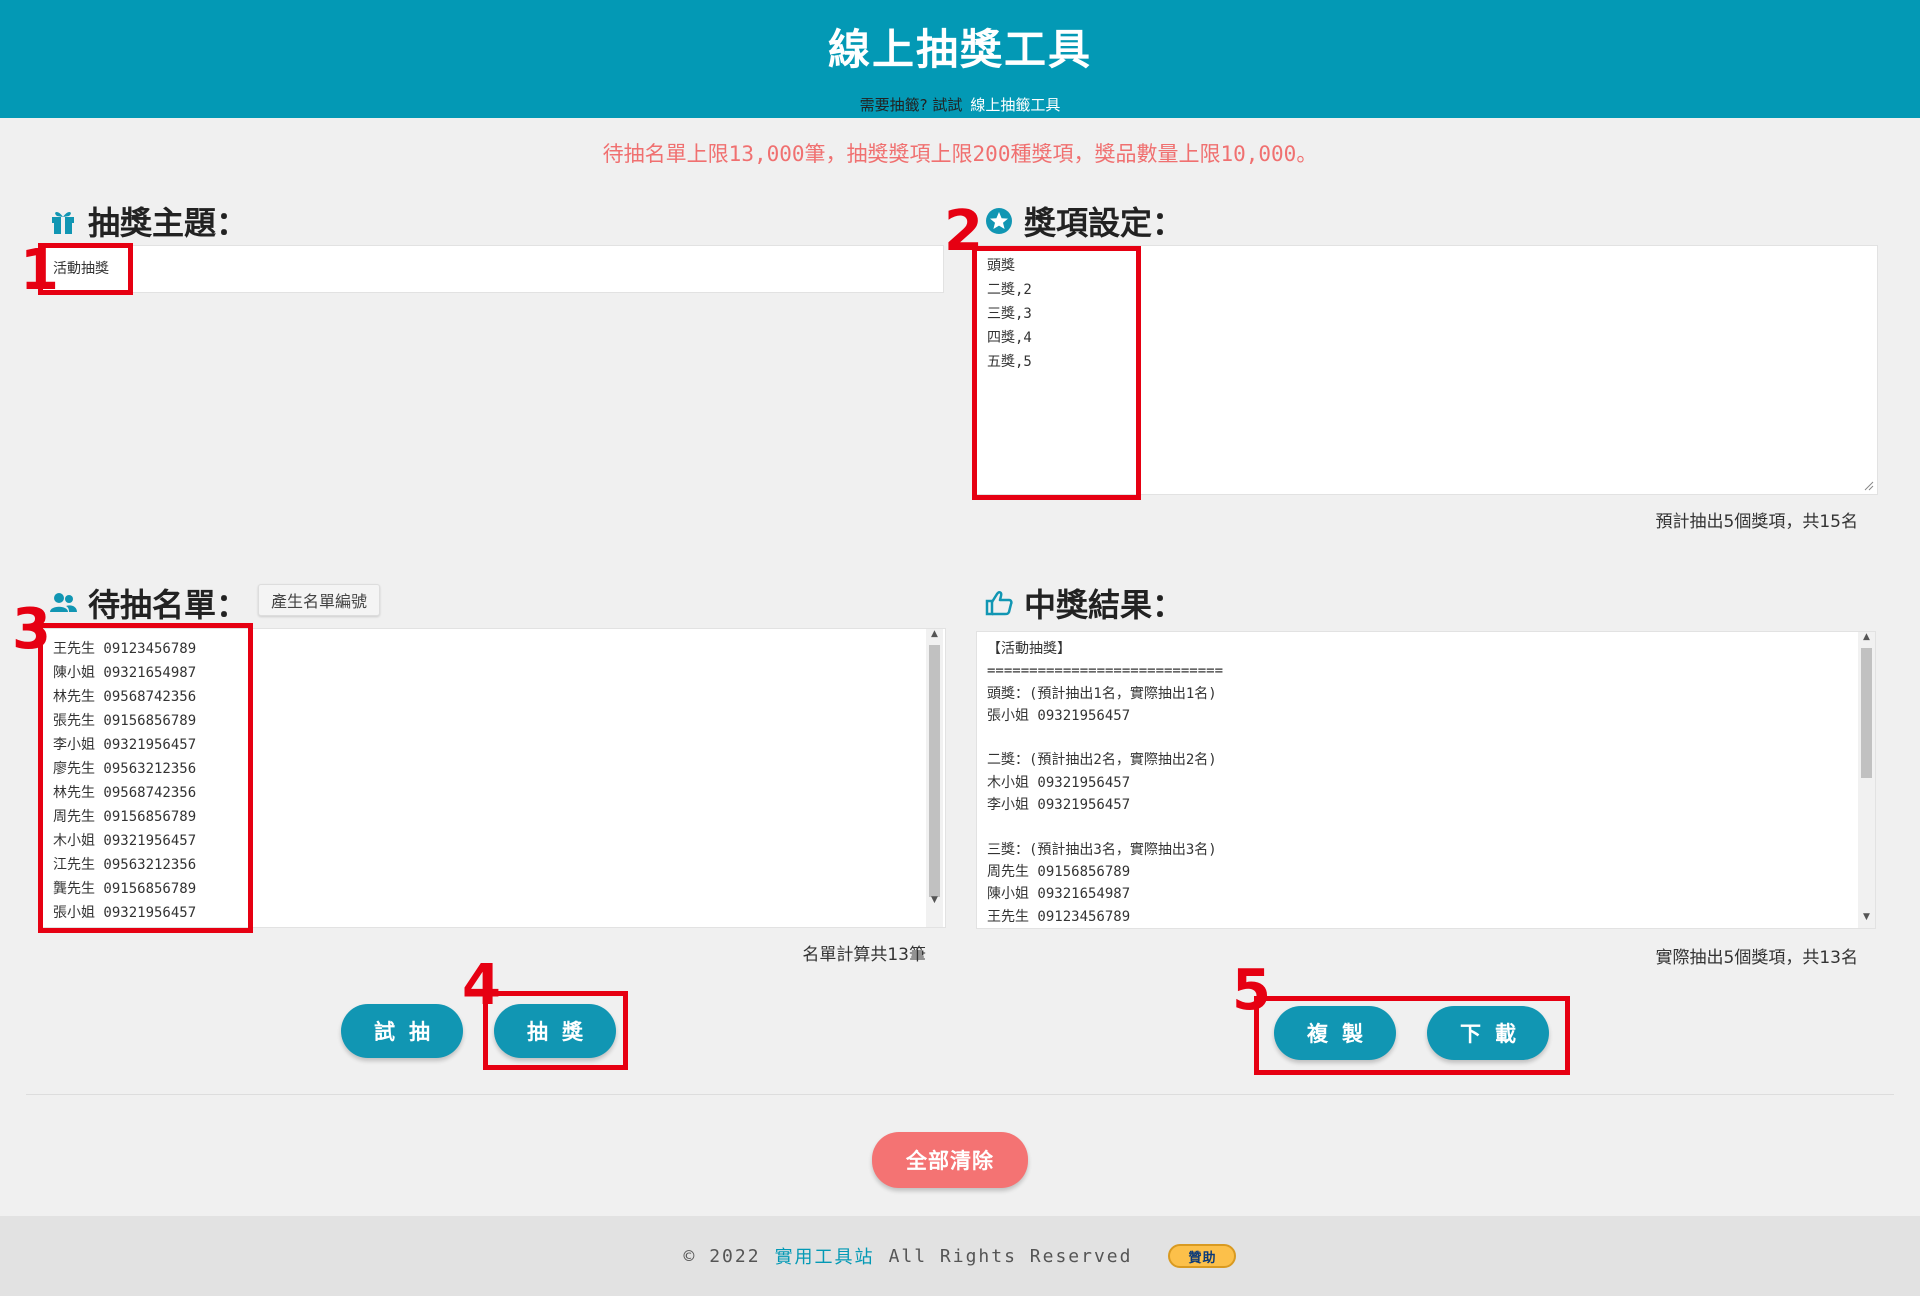 The width and height of the screenshot is (1920, 1296). I want to click on prizes-section-title: 獎項設定：, so click(1084, 221).